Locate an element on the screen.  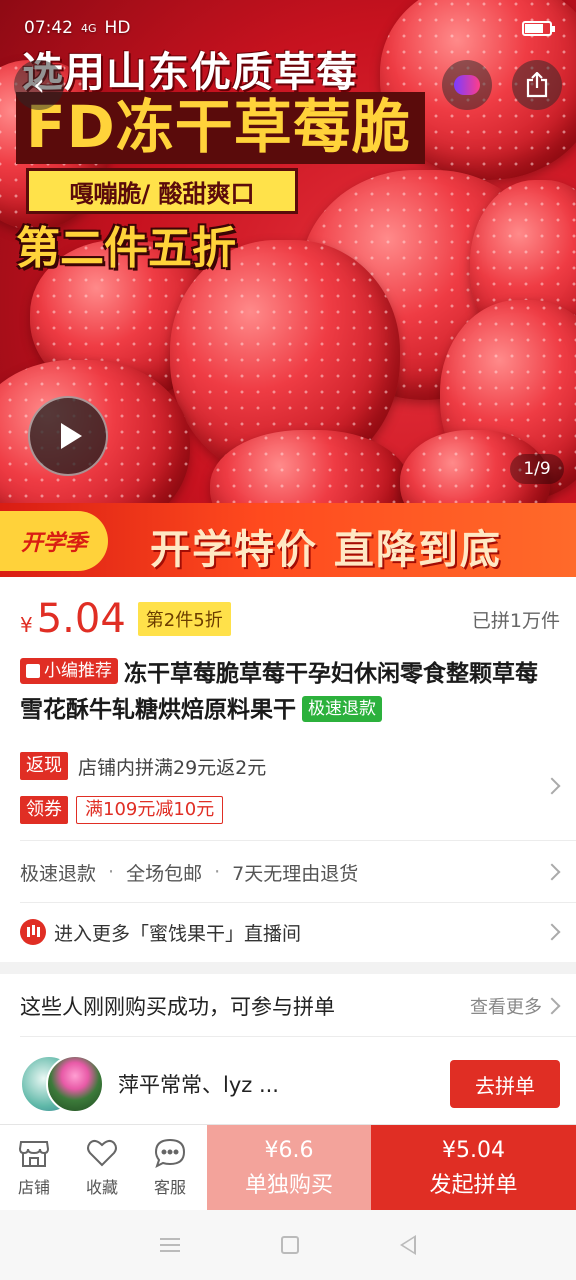
group-buy-label: 发起拼单 is located at coordinates (473, 1185).